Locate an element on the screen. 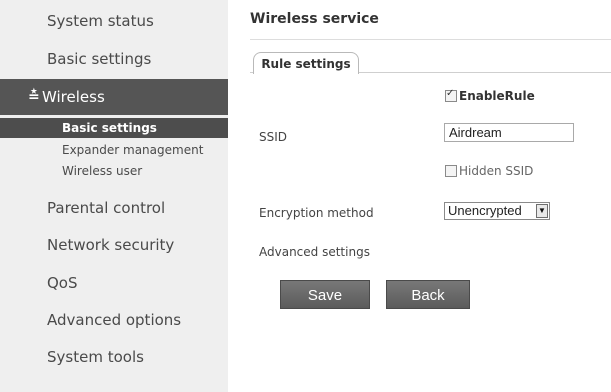 The image size is (611, 392). hidden-ssid-option: Hidden SSID is located at coordinates (489, 171).